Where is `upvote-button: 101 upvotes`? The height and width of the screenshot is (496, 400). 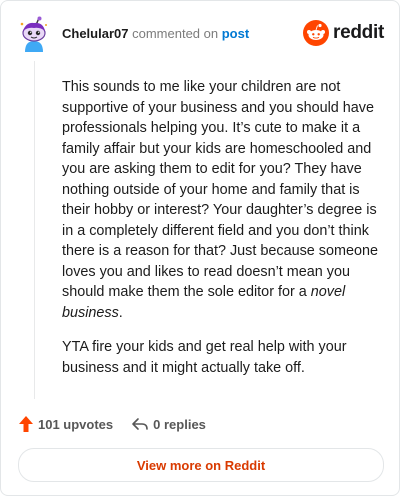 upvote-button: 101 upvotes is located at coordinates (65, 424).